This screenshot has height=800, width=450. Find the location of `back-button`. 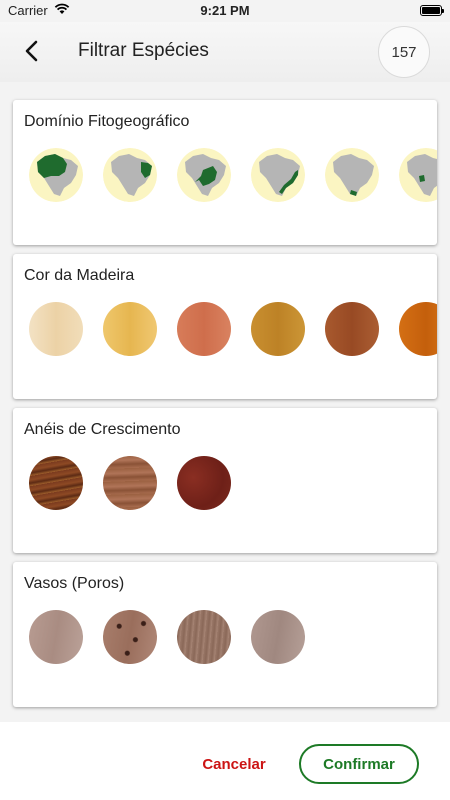

back-button is located at coordinates (32, 51).